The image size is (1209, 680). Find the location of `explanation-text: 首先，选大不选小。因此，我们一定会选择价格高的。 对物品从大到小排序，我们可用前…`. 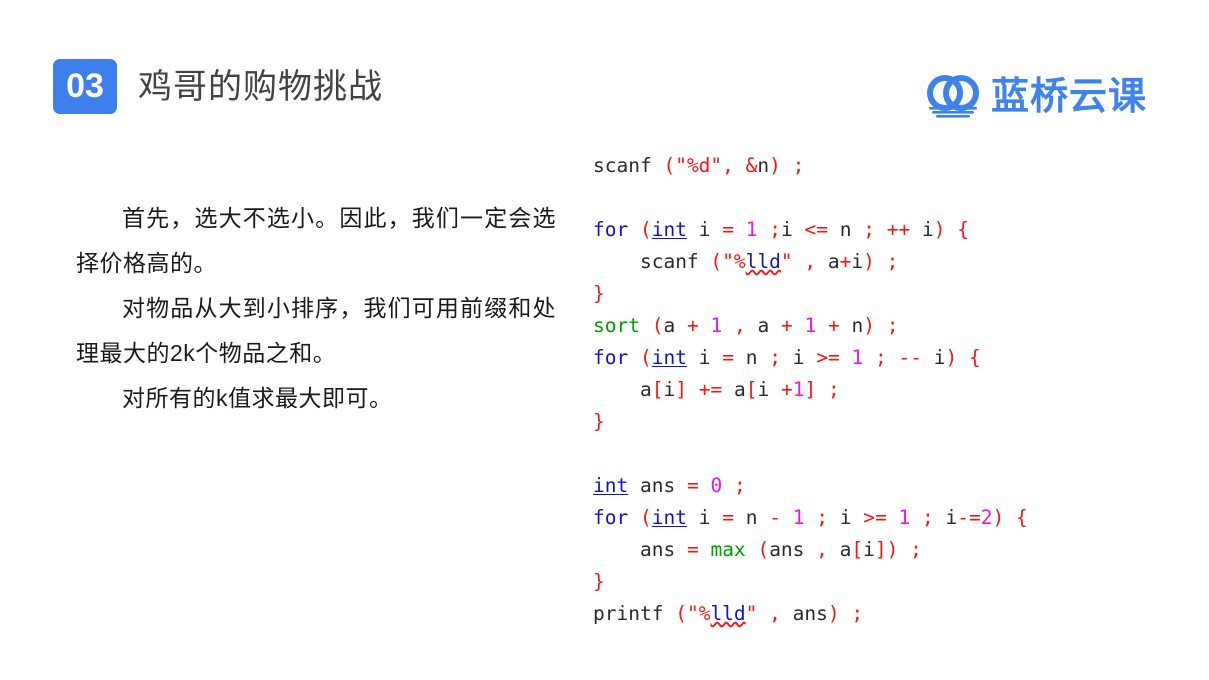

explanation-text: 首先，选大不选小。因此，我们一定会选择价格高的。 对物品从大到小排序，我们可用前… is located at coordinates (316, 308).